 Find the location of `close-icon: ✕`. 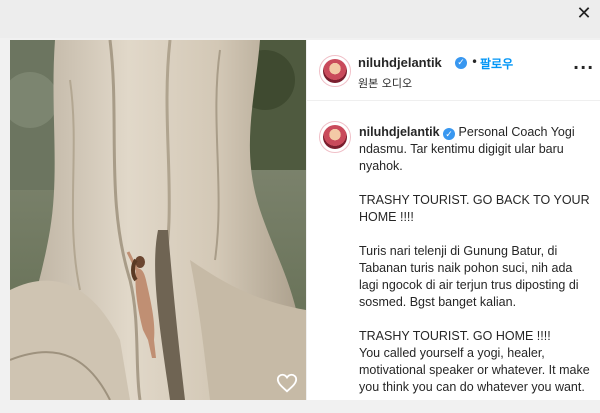

close-icon: ✕ is located at coordinates (584, 14).